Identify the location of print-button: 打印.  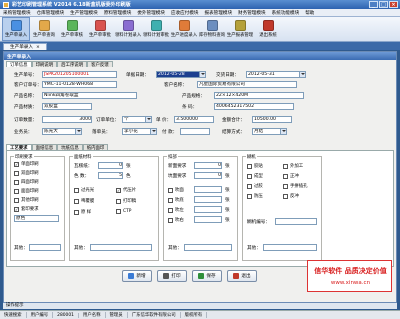
(172, 276).